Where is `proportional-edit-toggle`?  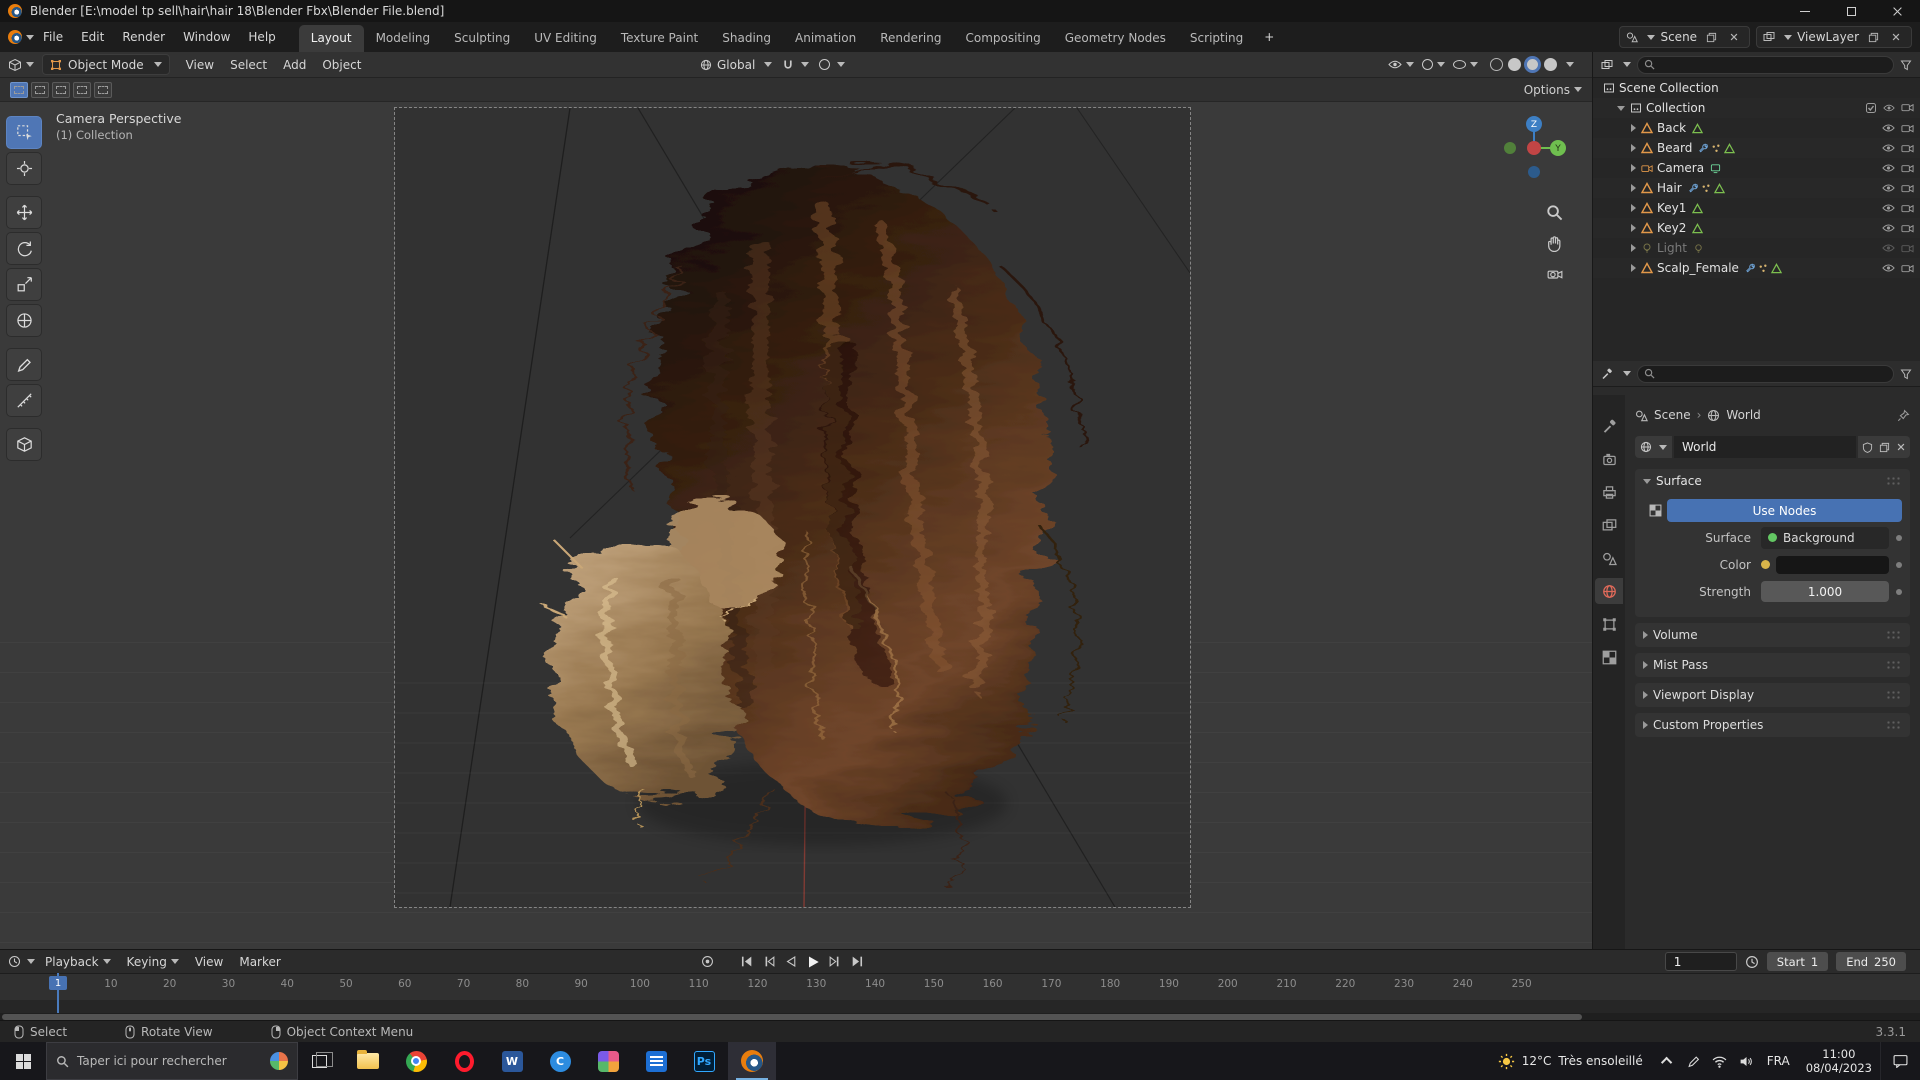 proportional-edit-toggle is located at coordinates (832, 64).